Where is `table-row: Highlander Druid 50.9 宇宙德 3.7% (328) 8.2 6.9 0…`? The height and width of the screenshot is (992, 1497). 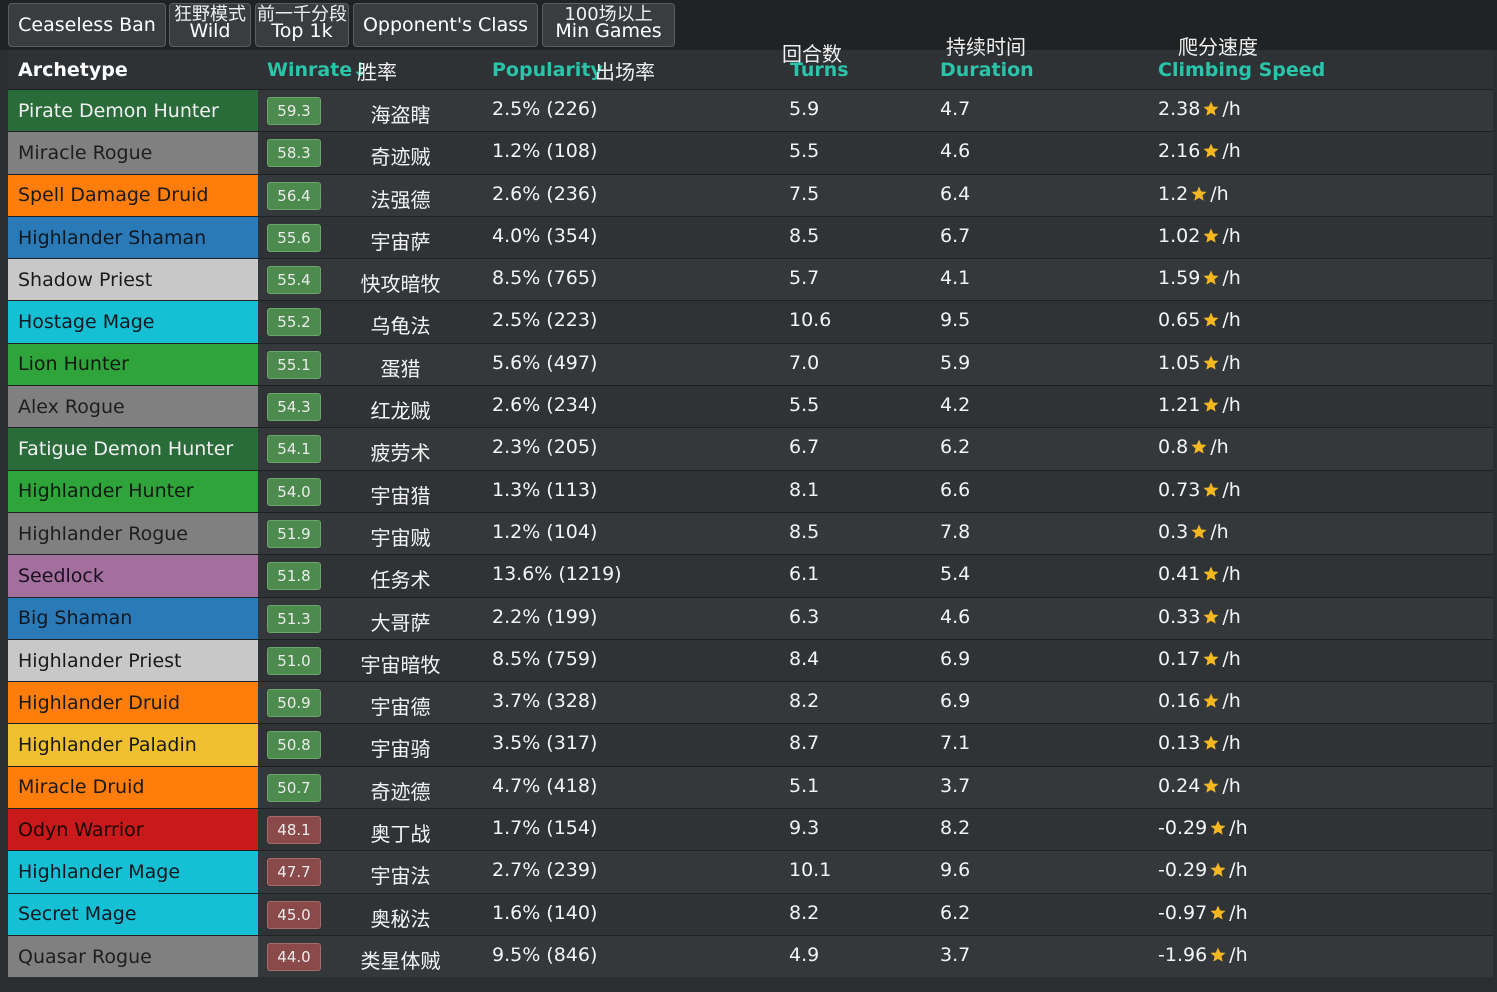 table-row: Highlander Druid 50.9 宇宙德 3.7% (328) 8.2 6.9 0… is located at coordinates (750, 702).